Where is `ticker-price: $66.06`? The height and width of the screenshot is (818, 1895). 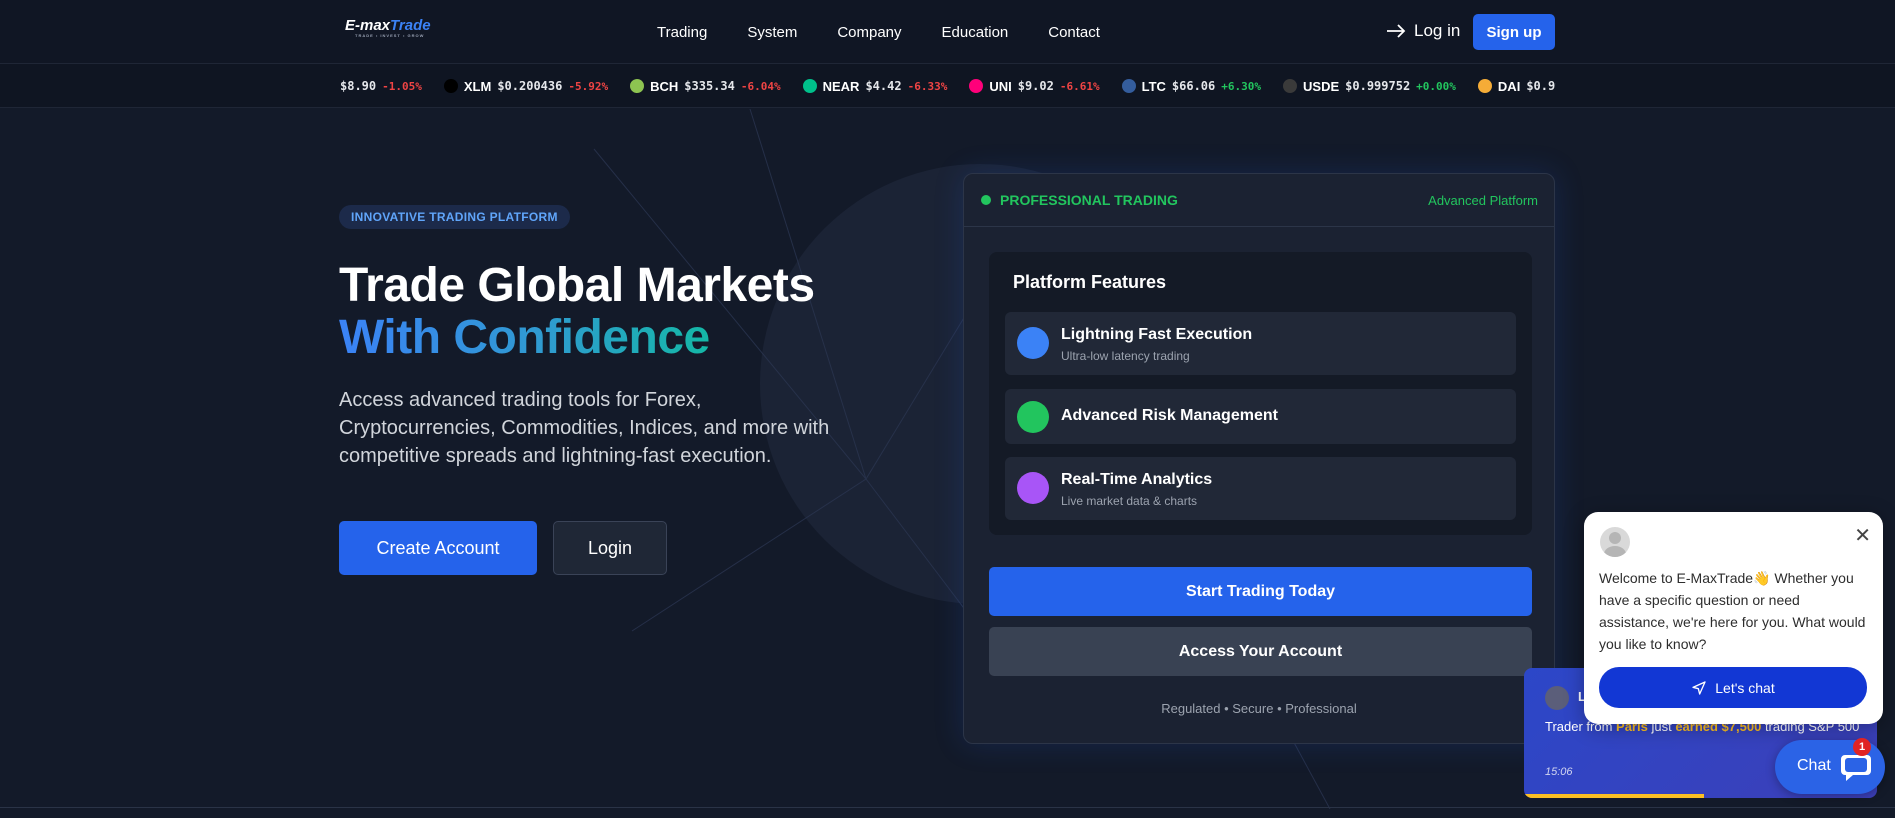
ticker-price: $66.06 is located at coordinates (1193, 86).